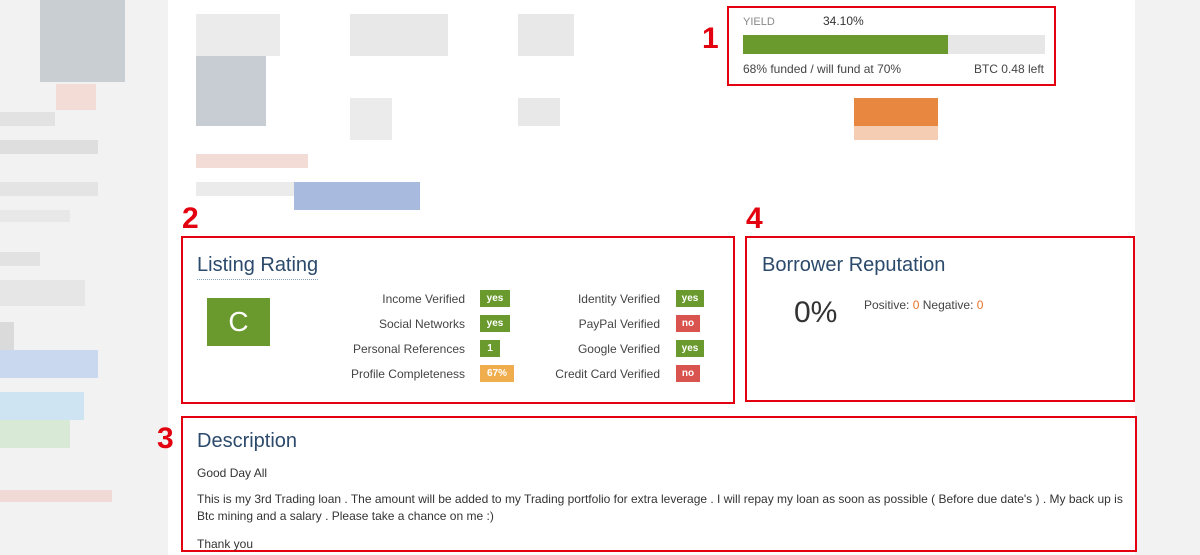 The image size is (1200, 555). I want to click on reputation-percent: 0%, so click(816, 312).